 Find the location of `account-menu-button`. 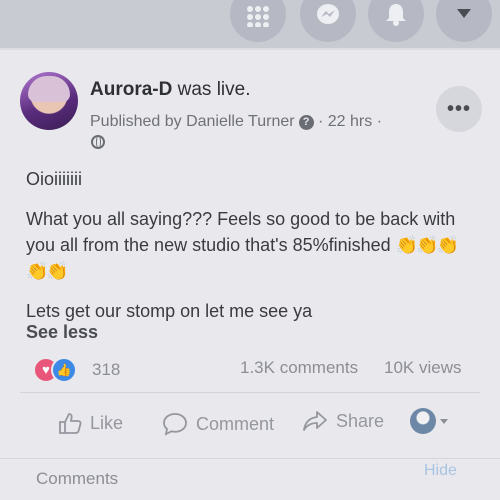

account-menu-button is located at coordinates (464, 21).